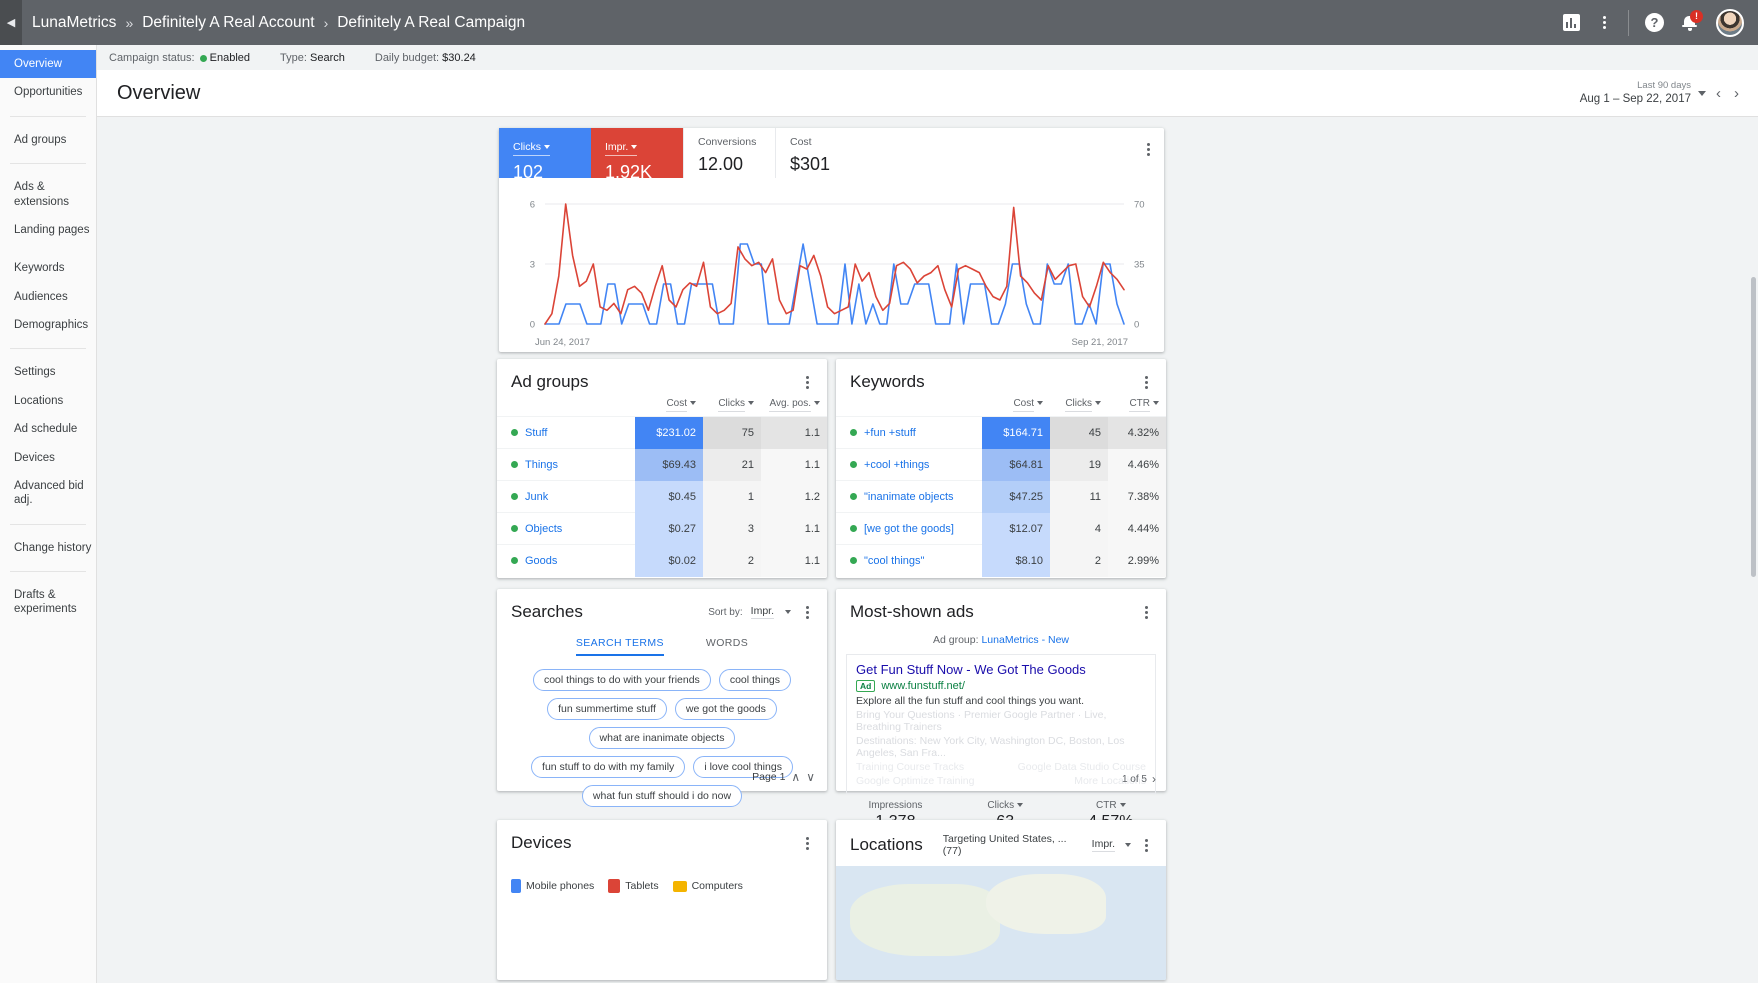 Image resolution: width=1758 pixels, height=983 pixels. Describe the element at coordinates (11, 22) in the screenshot. I see `sidebar-collapse-button: ◀` at that location.